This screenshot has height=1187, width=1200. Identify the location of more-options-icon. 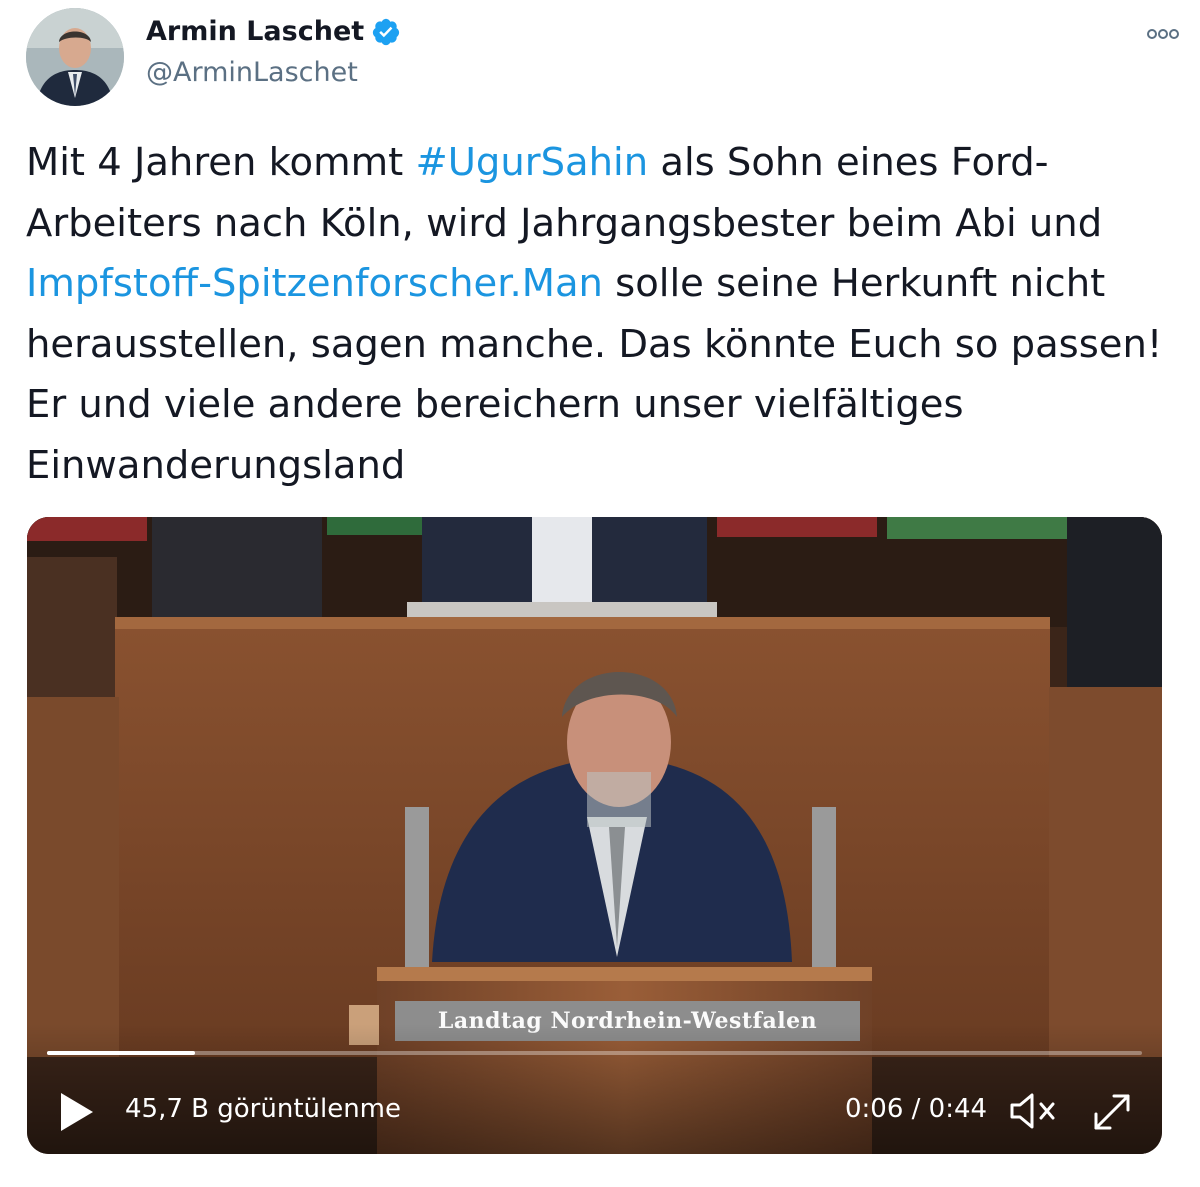
(1163, 34).